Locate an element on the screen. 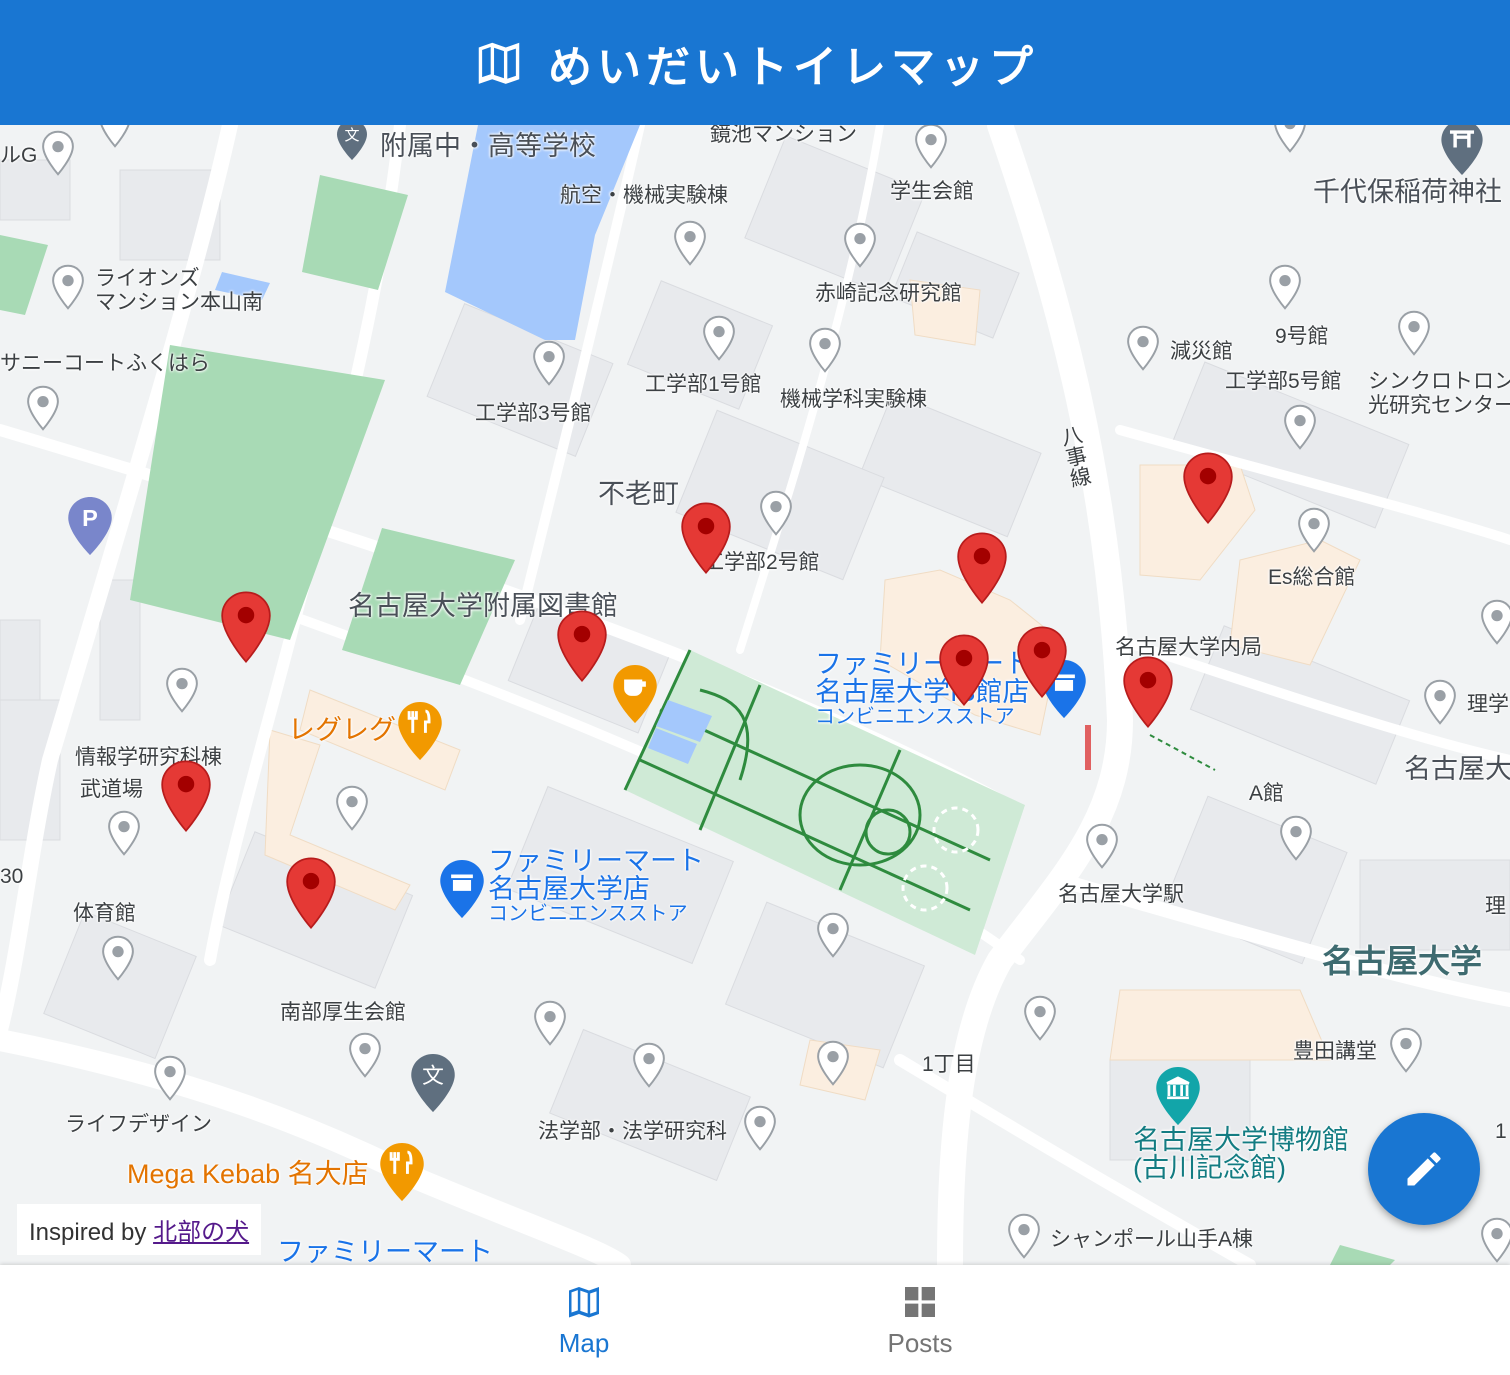 This screenshot has height=1375, width=1510. school-icon: 文 is located at coordinates (352, 142).